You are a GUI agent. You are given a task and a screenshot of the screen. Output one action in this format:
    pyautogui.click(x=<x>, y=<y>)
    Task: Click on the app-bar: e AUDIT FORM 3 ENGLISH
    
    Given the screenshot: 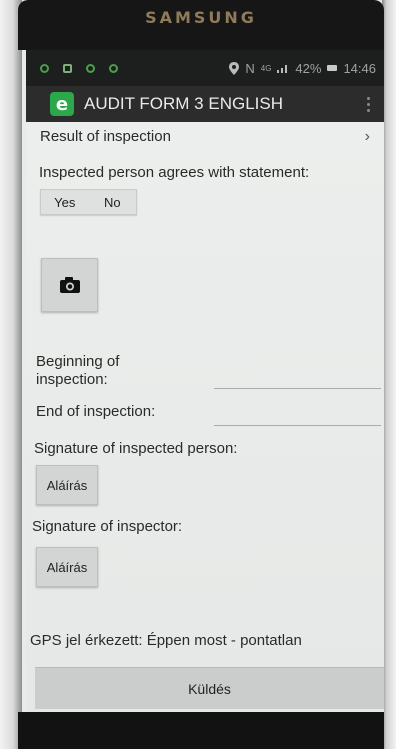 What is the action you would take?
    pyautogui.click(x=205, y=104)
    